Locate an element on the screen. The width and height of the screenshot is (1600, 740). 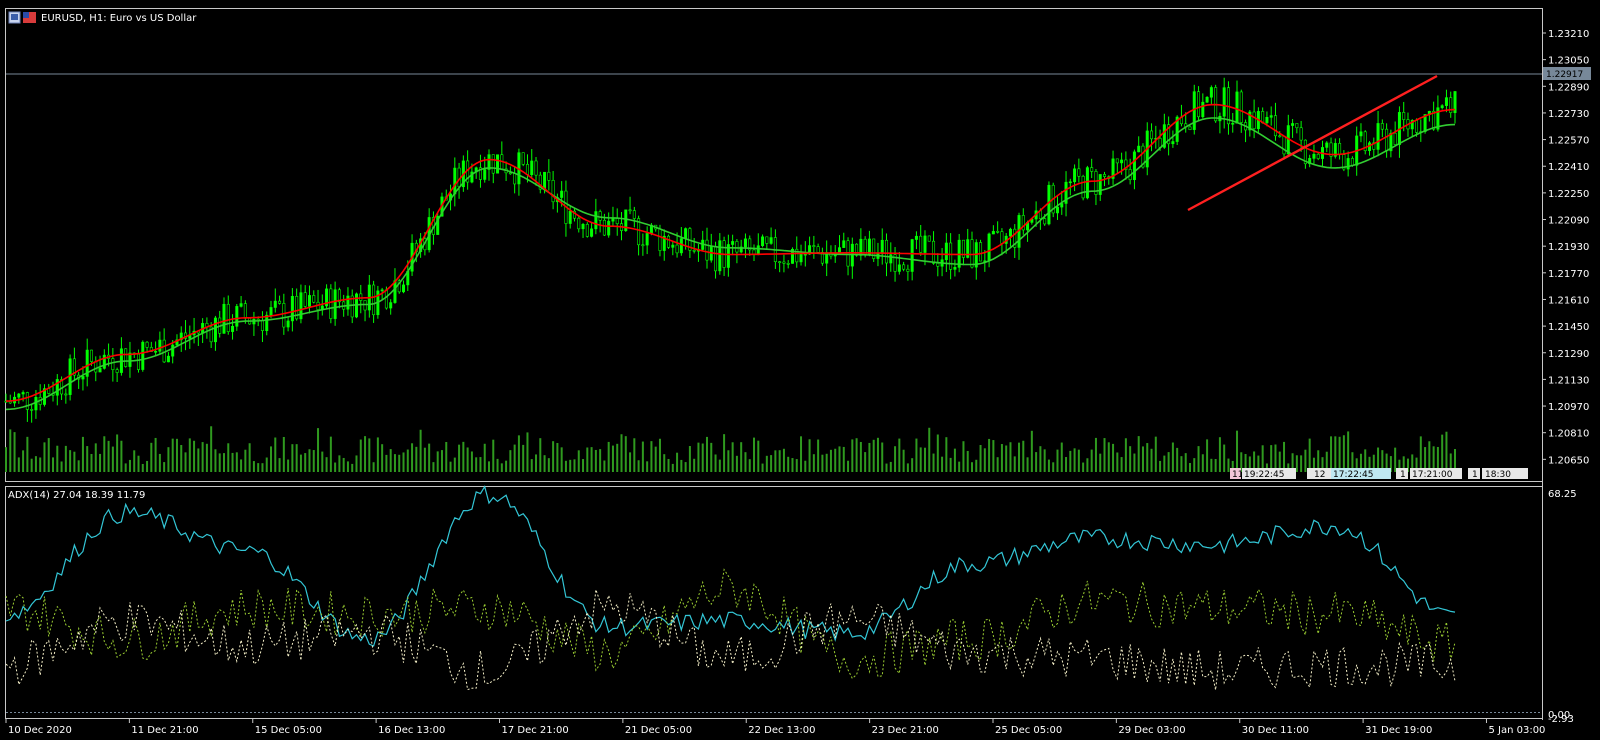
indicator-axis-edge: -2.93 is located at coordinates (1561, 719).